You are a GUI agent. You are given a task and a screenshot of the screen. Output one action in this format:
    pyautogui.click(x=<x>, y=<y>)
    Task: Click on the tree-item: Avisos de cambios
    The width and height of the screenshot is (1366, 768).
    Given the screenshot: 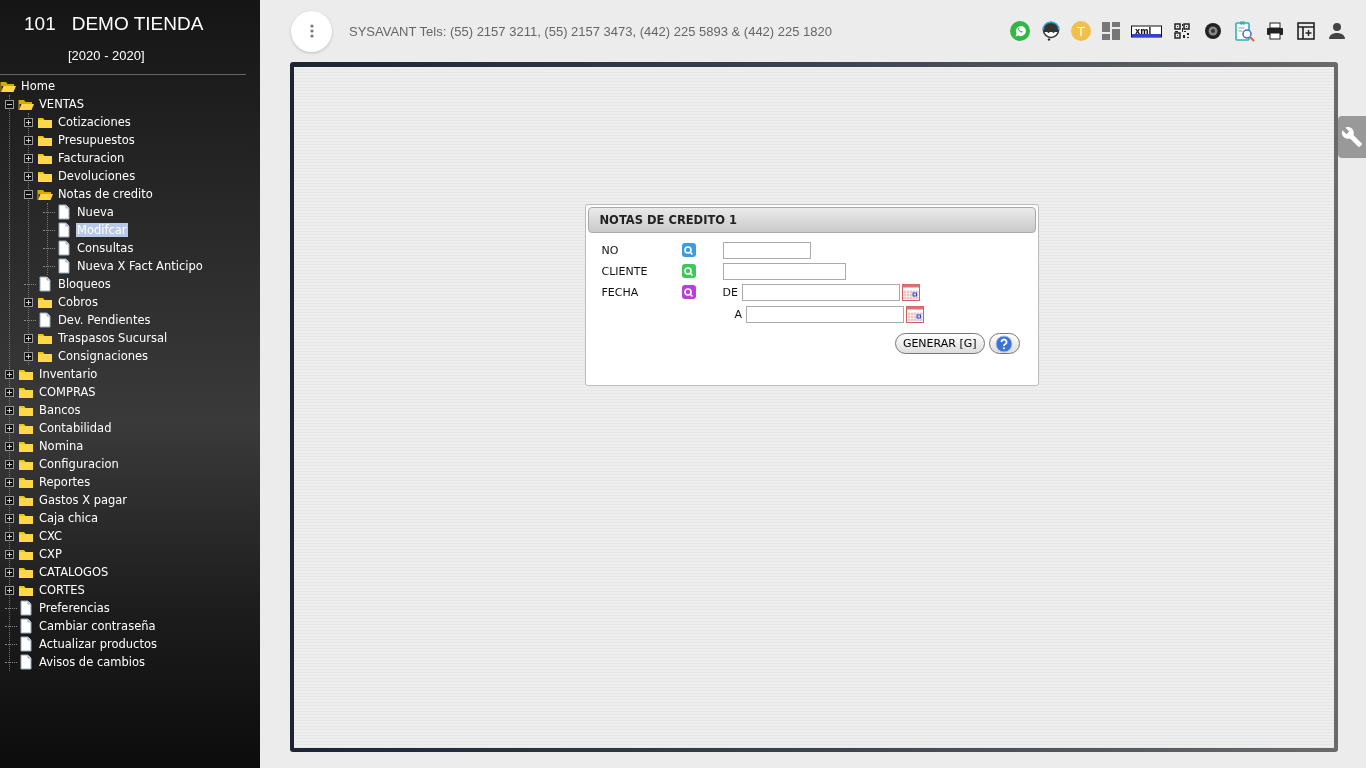 What is the action you would take?
    pyautogui.click(x=92, y=662)
    